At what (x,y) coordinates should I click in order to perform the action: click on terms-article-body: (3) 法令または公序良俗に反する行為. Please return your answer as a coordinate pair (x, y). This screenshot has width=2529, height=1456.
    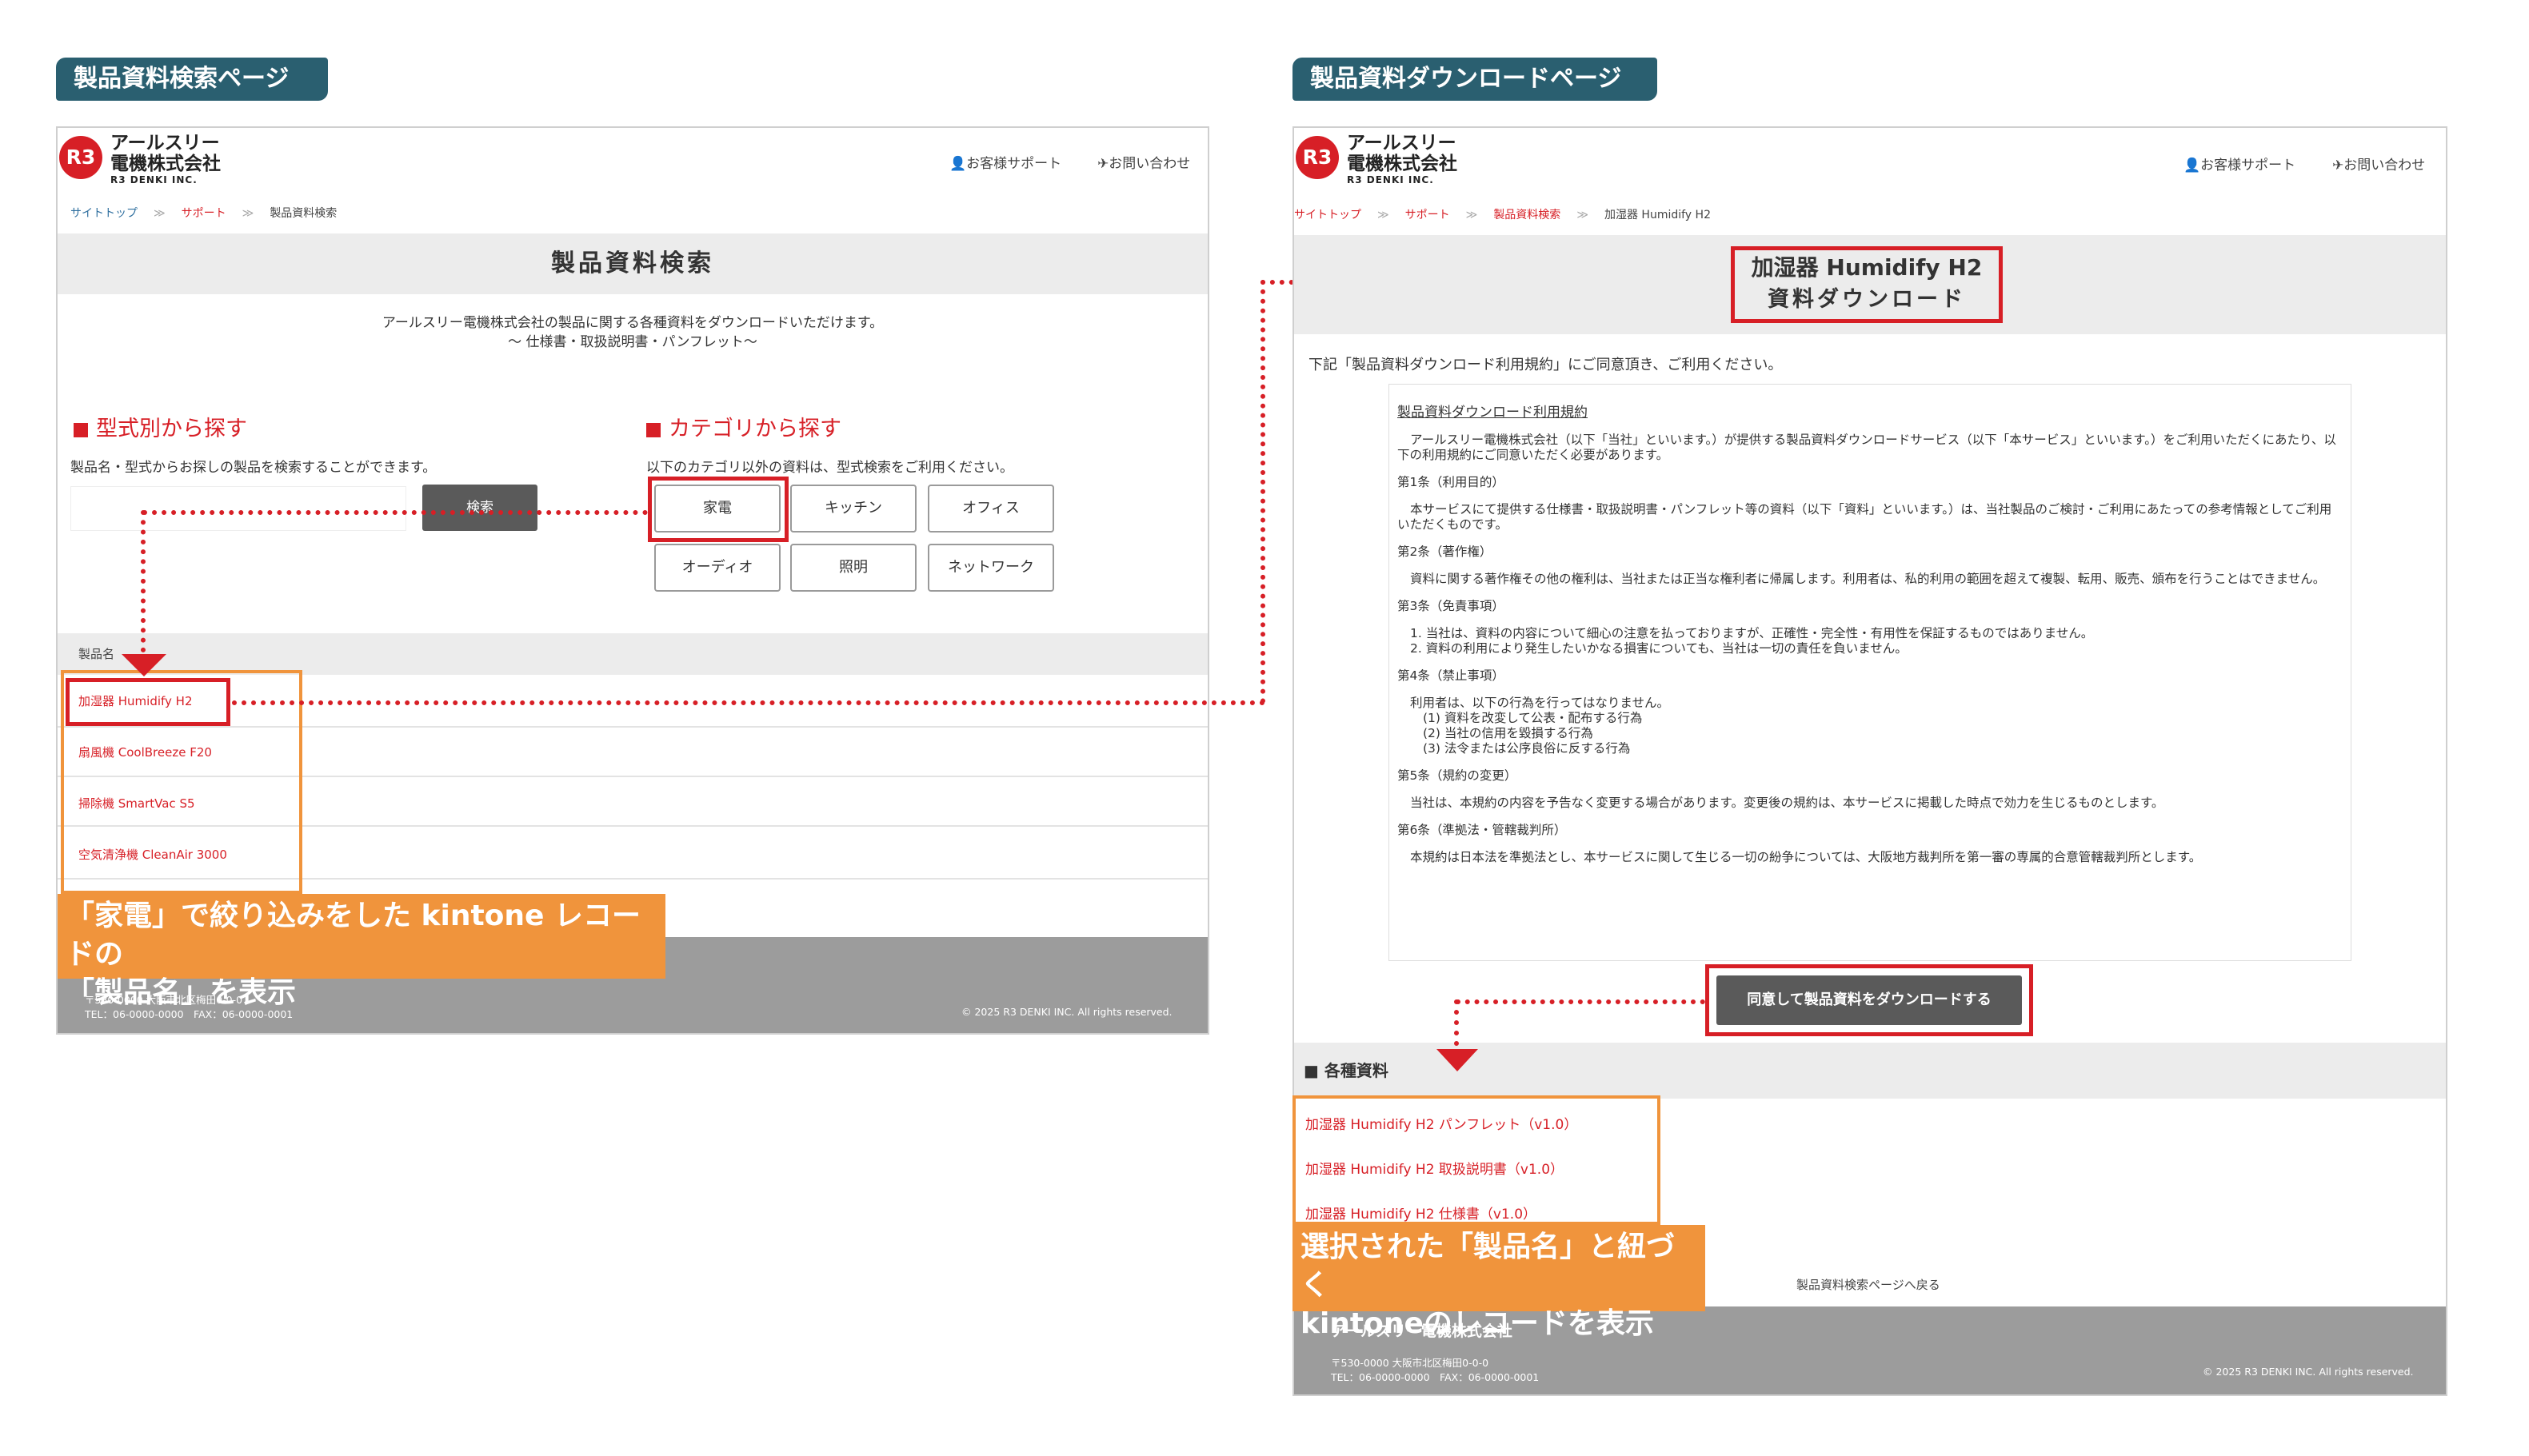
    Looking at the image, I should click on (1527, 748).